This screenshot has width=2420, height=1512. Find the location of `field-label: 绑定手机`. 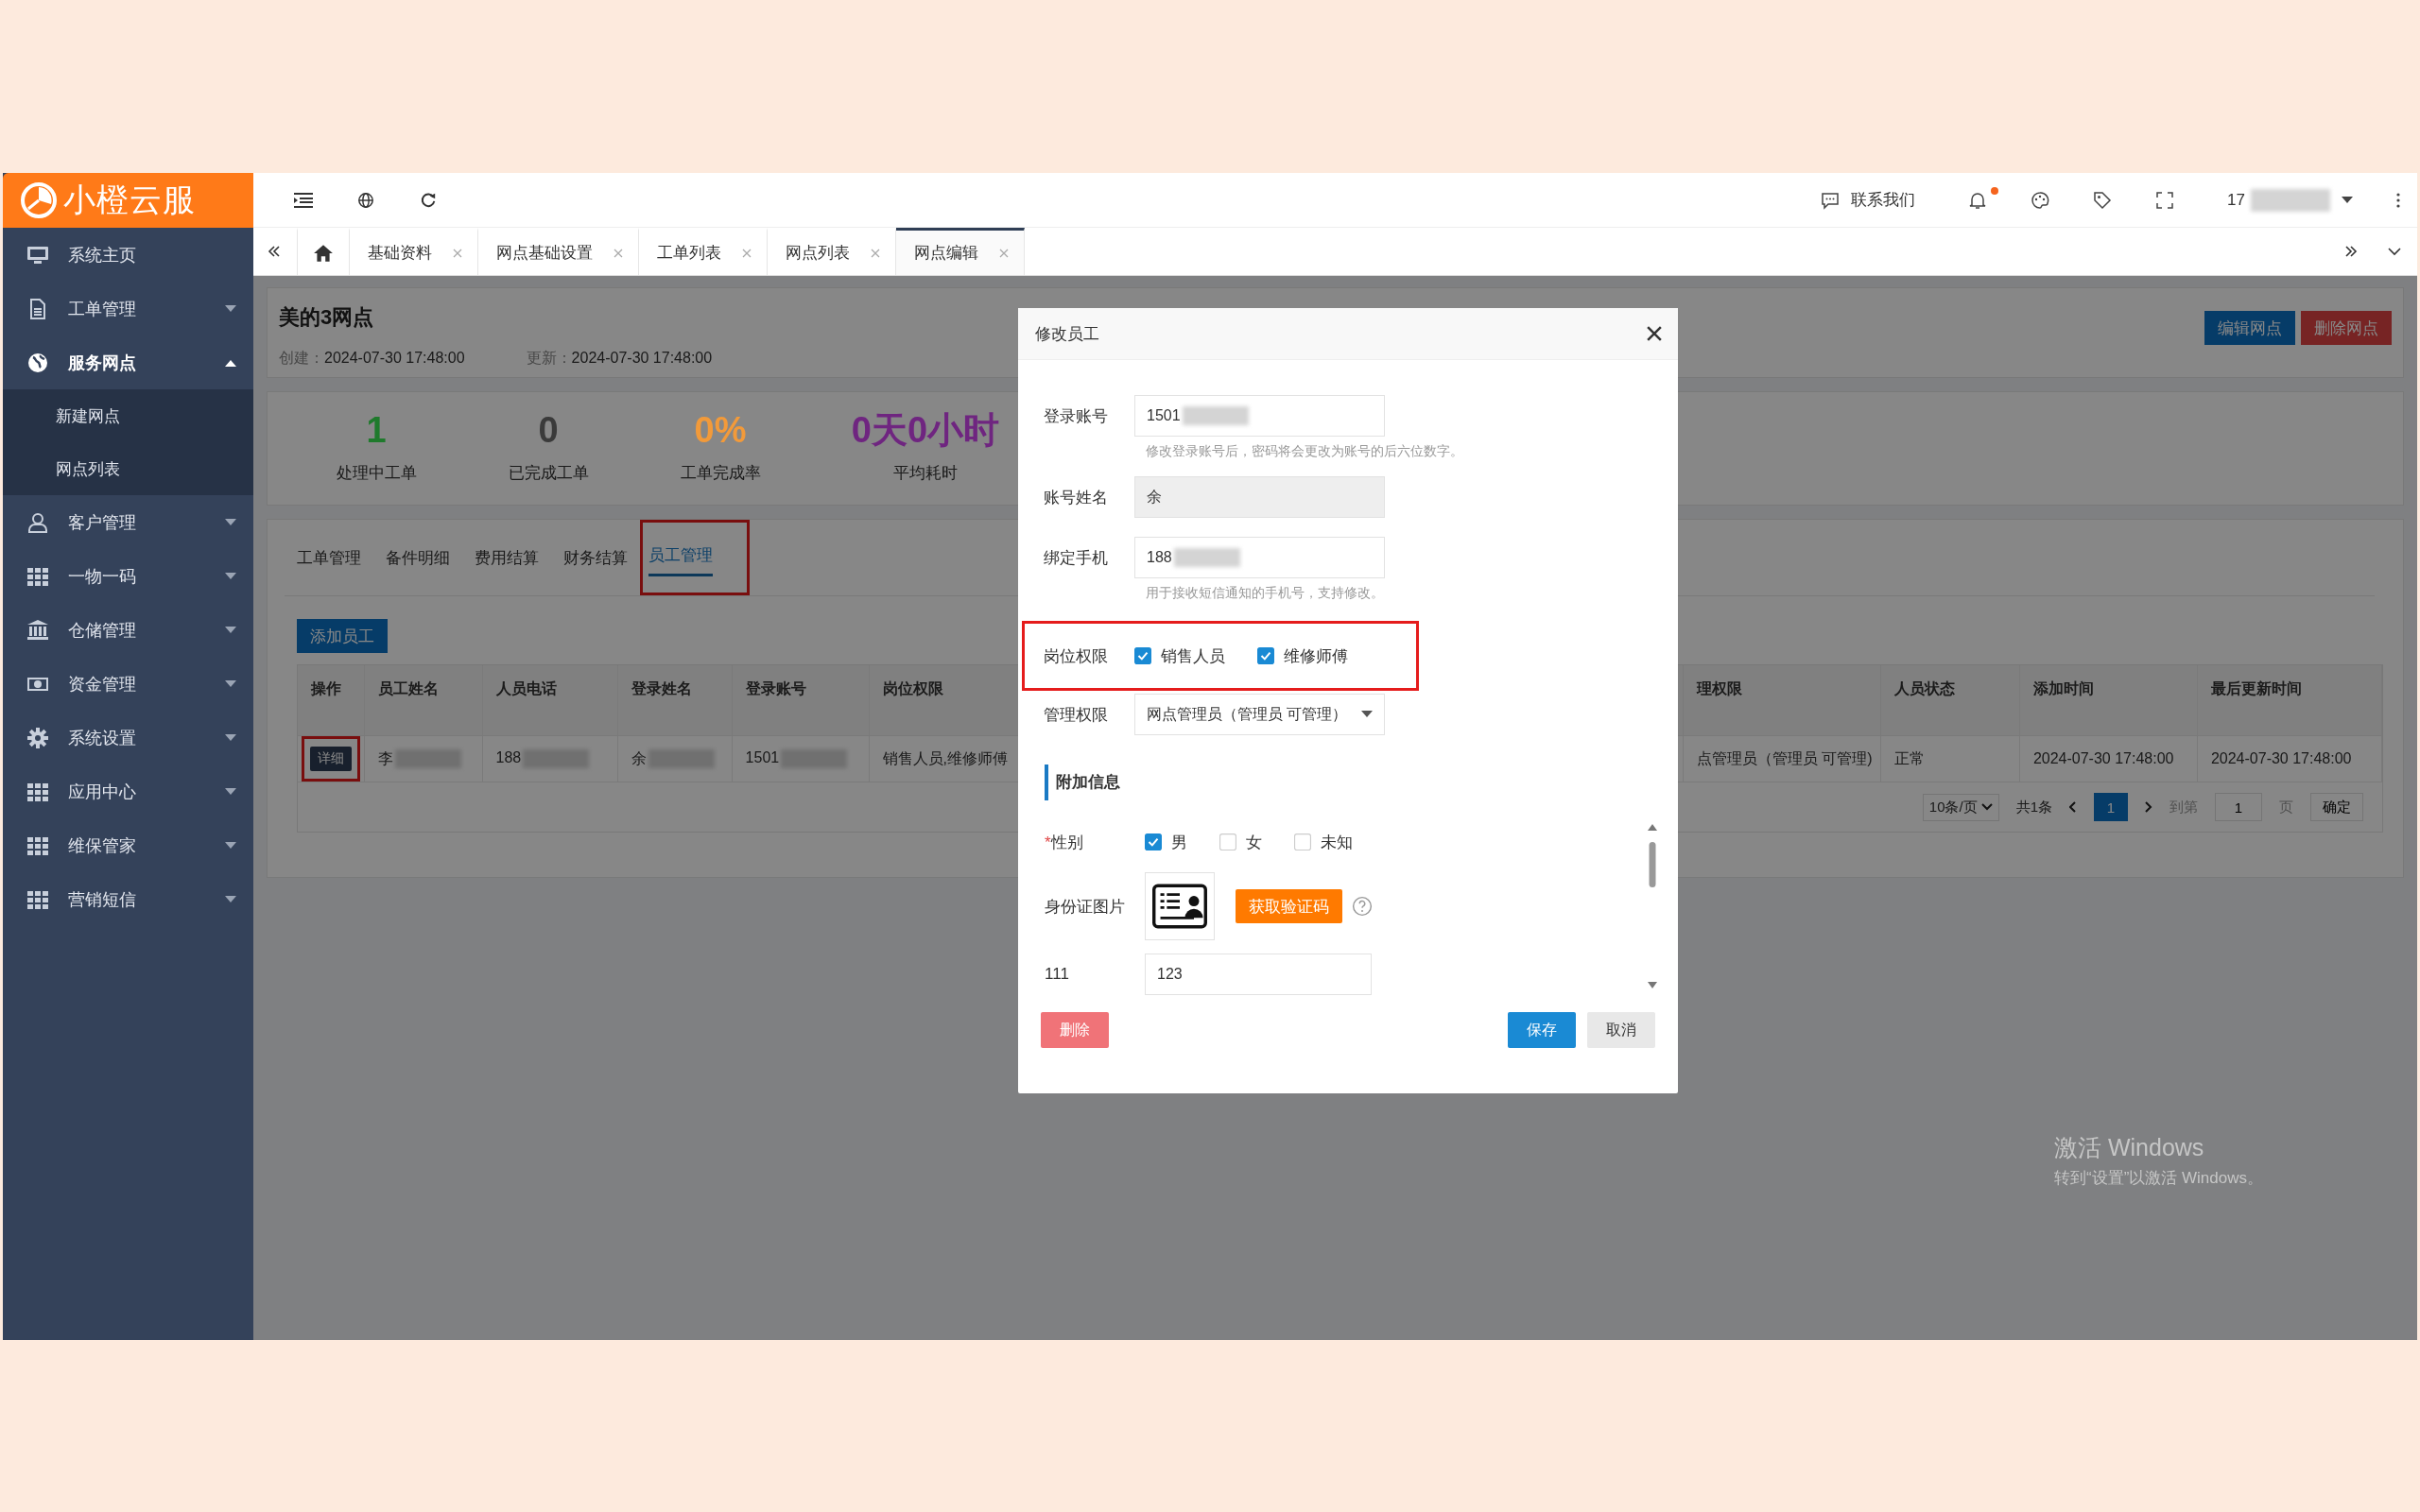

field-label: 绑定手机 is located at coordinates (1076, 558).